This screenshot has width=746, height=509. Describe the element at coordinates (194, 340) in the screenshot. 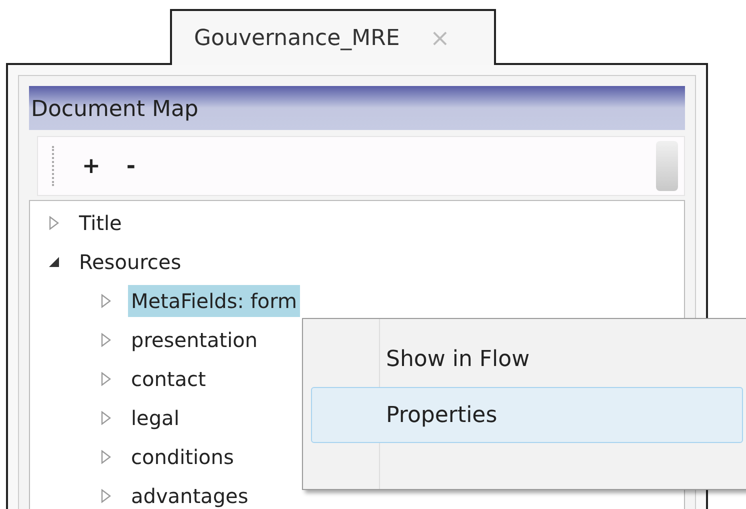

I see `tree-item: presentation` at that location.